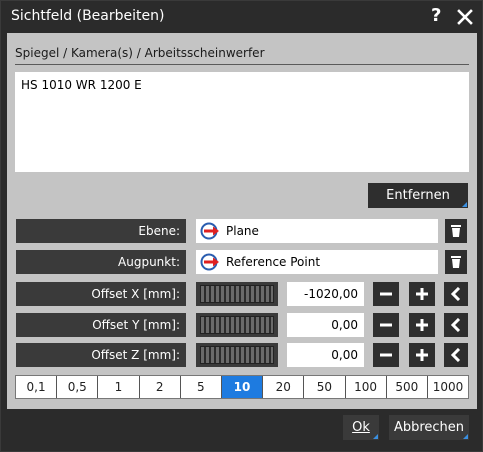 The image size is (483, 452). What do you see at coordinates (317, 231) in the screenshot?
I see `ebene-field: Plane` at bounding box center [317, 231].